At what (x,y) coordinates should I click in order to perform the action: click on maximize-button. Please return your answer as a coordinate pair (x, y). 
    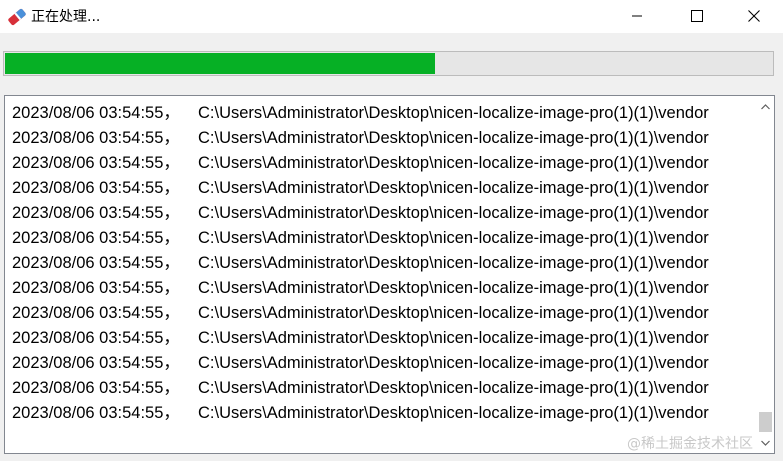
    Looking at the image, I should click on (697, 16).